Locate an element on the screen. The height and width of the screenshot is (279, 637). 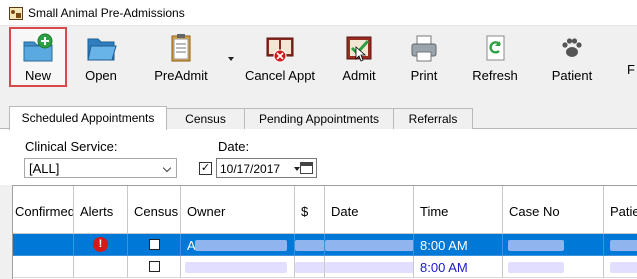
admit-button: Admit is located at coordinates (359, 57).